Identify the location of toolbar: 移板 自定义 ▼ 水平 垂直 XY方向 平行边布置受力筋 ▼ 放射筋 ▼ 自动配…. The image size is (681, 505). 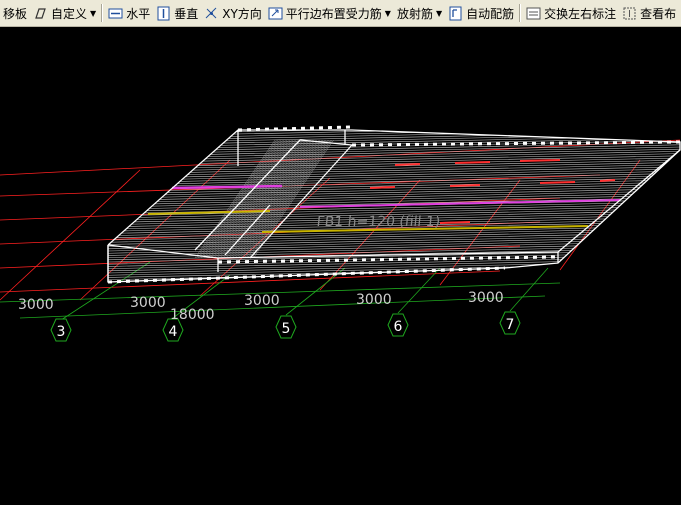
(340, 13).